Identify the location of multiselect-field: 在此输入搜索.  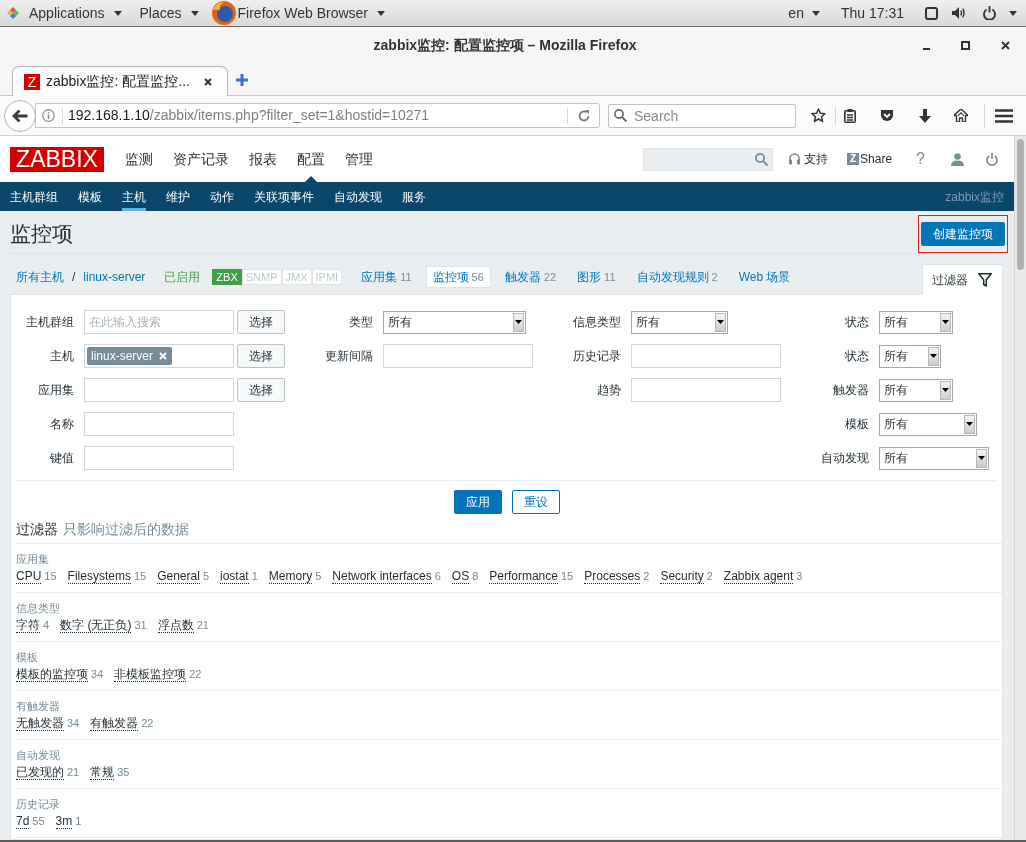
(159, 322).